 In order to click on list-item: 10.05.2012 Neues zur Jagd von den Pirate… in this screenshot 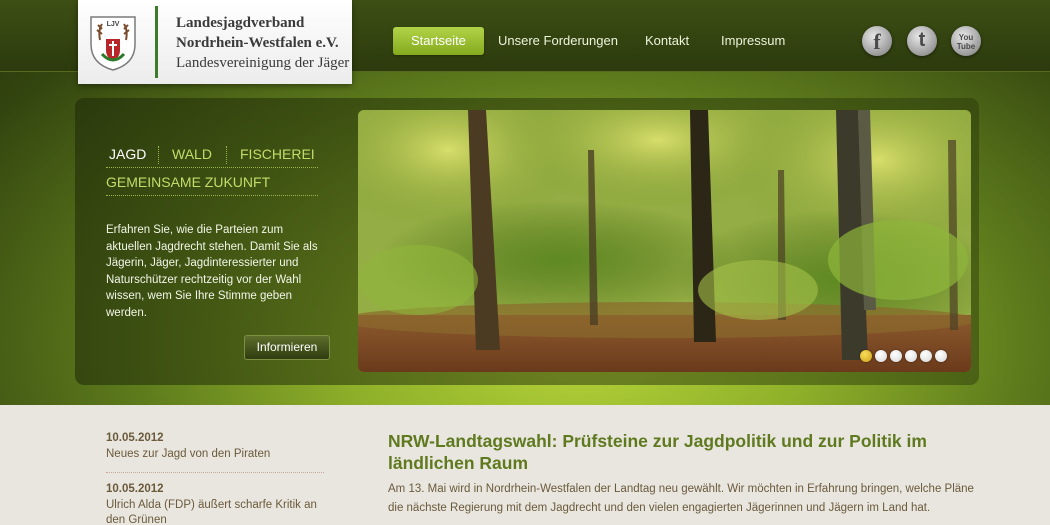, I will do `click(216, 451)`.